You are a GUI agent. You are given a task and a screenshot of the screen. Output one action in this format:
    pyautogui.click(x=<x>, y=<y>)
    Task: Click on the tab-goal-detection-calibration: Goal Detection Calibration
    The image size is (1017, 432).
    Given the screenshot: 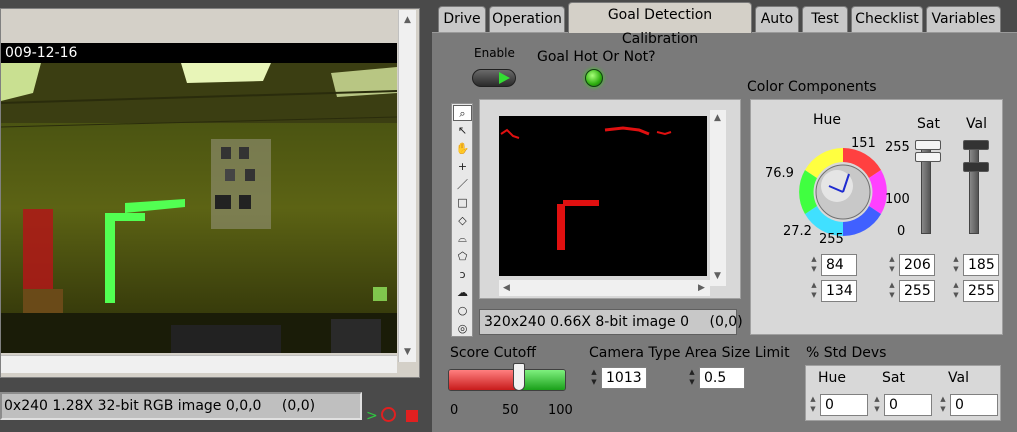 What is the action you would take?
    pyautogui.click(x=660, y=24)
    